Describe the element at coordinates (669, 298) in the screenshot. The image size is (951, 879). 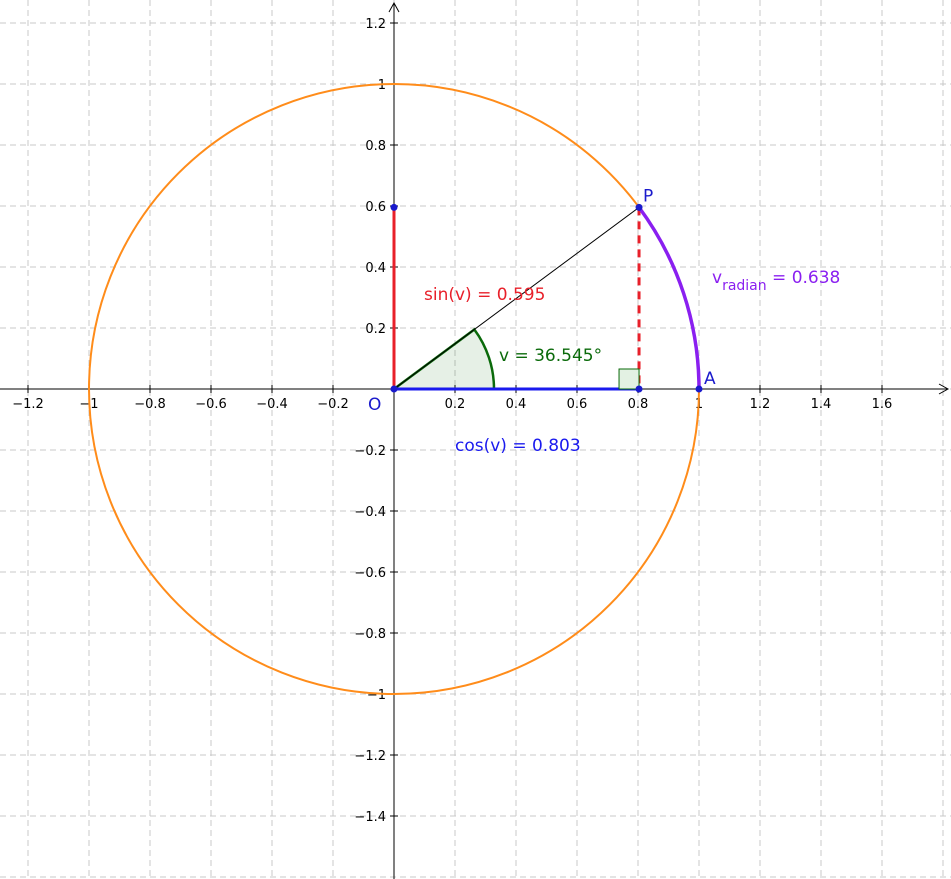
I see `radian-arc` at that location.